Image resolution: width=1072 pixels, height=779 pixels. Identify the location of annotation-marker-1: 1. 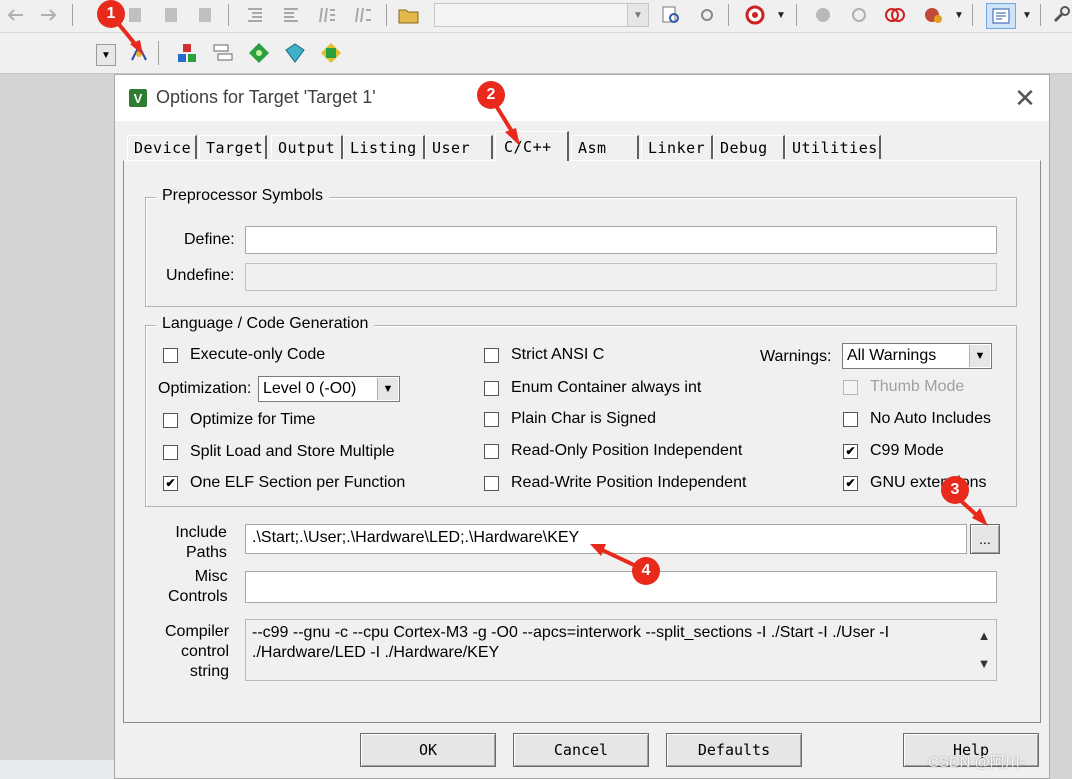
(111, 14).